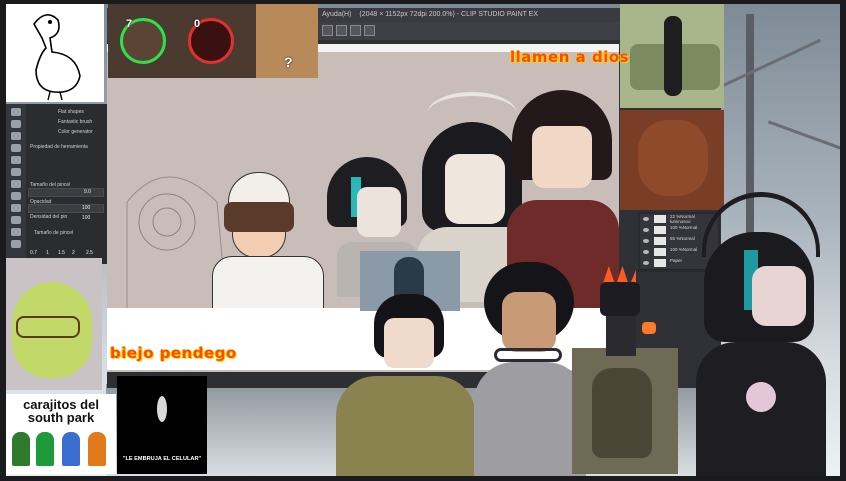 The width and height of the screenshot is (846, 481). Describe the element at coordinates (528, 355) in the screenshot. I see `headphones` at that location.